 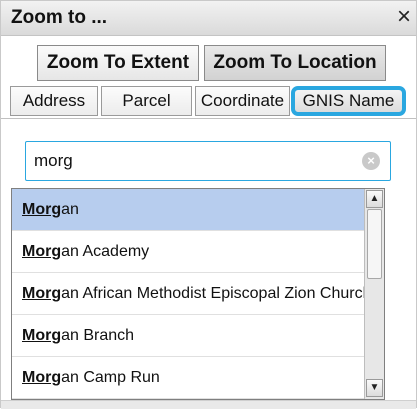 What do you see at coordinates (146, 101) in the screenshot?
I see `tab-parcel: Parcel` at bounding box center [146, 101].